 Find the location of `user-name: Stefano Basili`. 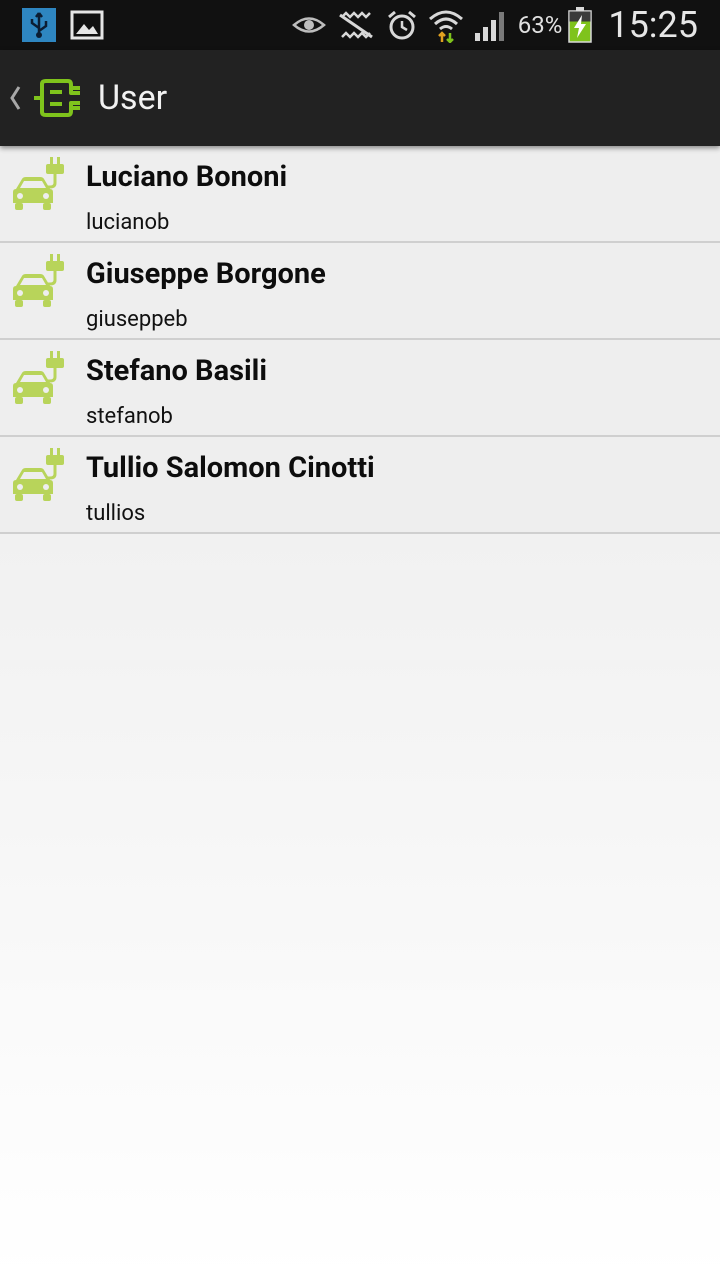

user-name: Stefano Basili is located at coordinates (177, 371).